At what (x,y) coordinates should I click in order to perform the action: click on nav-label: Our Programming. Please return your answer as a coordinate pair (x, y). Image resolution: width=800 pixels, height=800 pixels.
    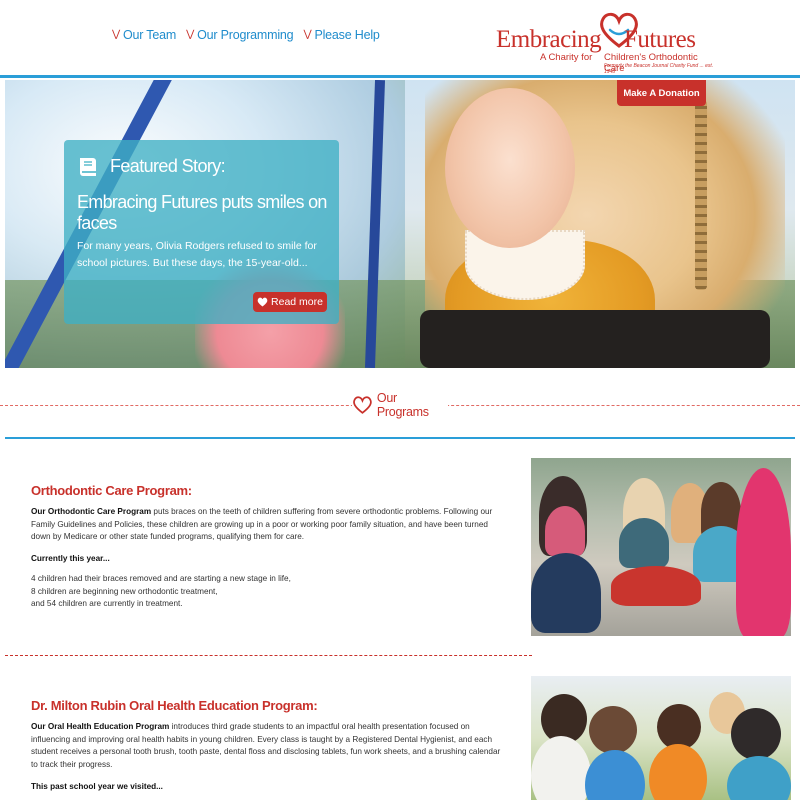
    Looking at the image, I should click on (245, 35).